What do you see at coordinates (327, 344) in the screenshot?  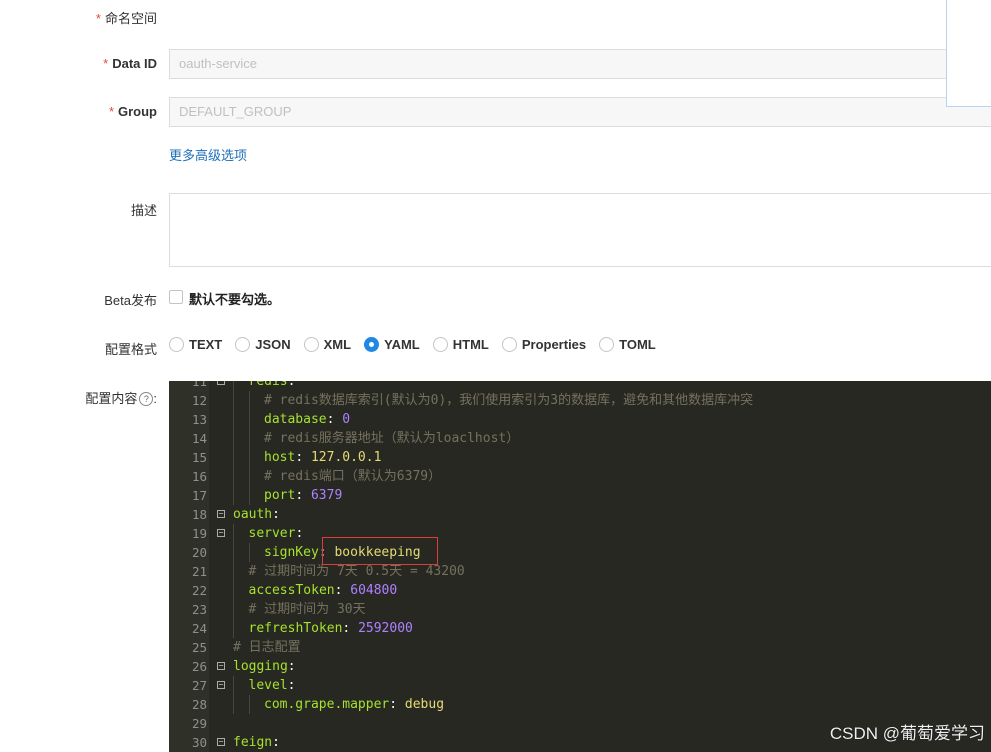 I see `radio-xml: XML` at bounding box center [327, 344].